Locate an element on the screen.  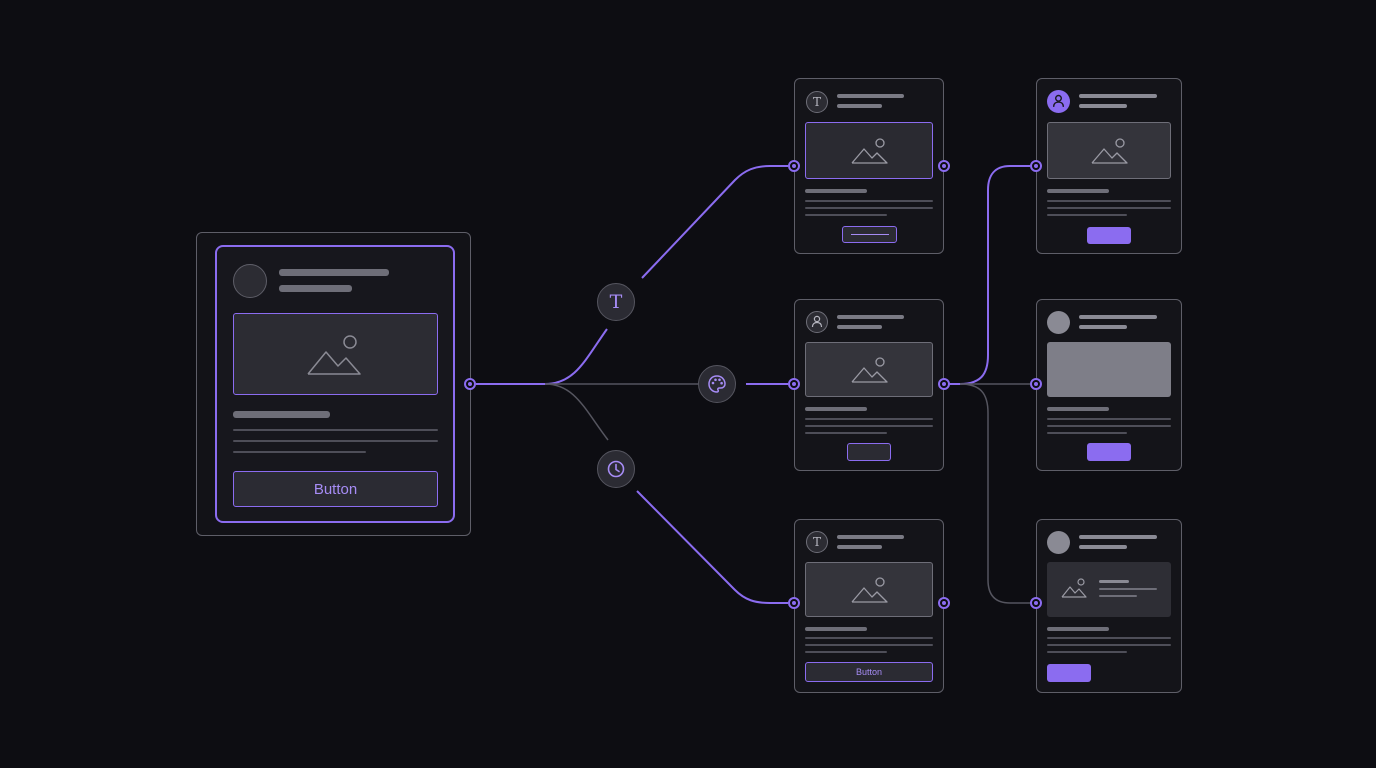
variant-typography-top-output-port is located at coordinates (944, 166).